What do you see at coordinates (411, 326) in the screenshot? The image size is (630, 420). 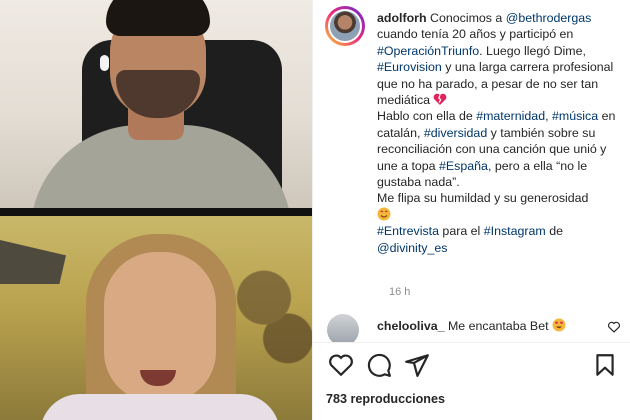 I see `commenter-username: chelooliva_` at bounding box center [411, 326].